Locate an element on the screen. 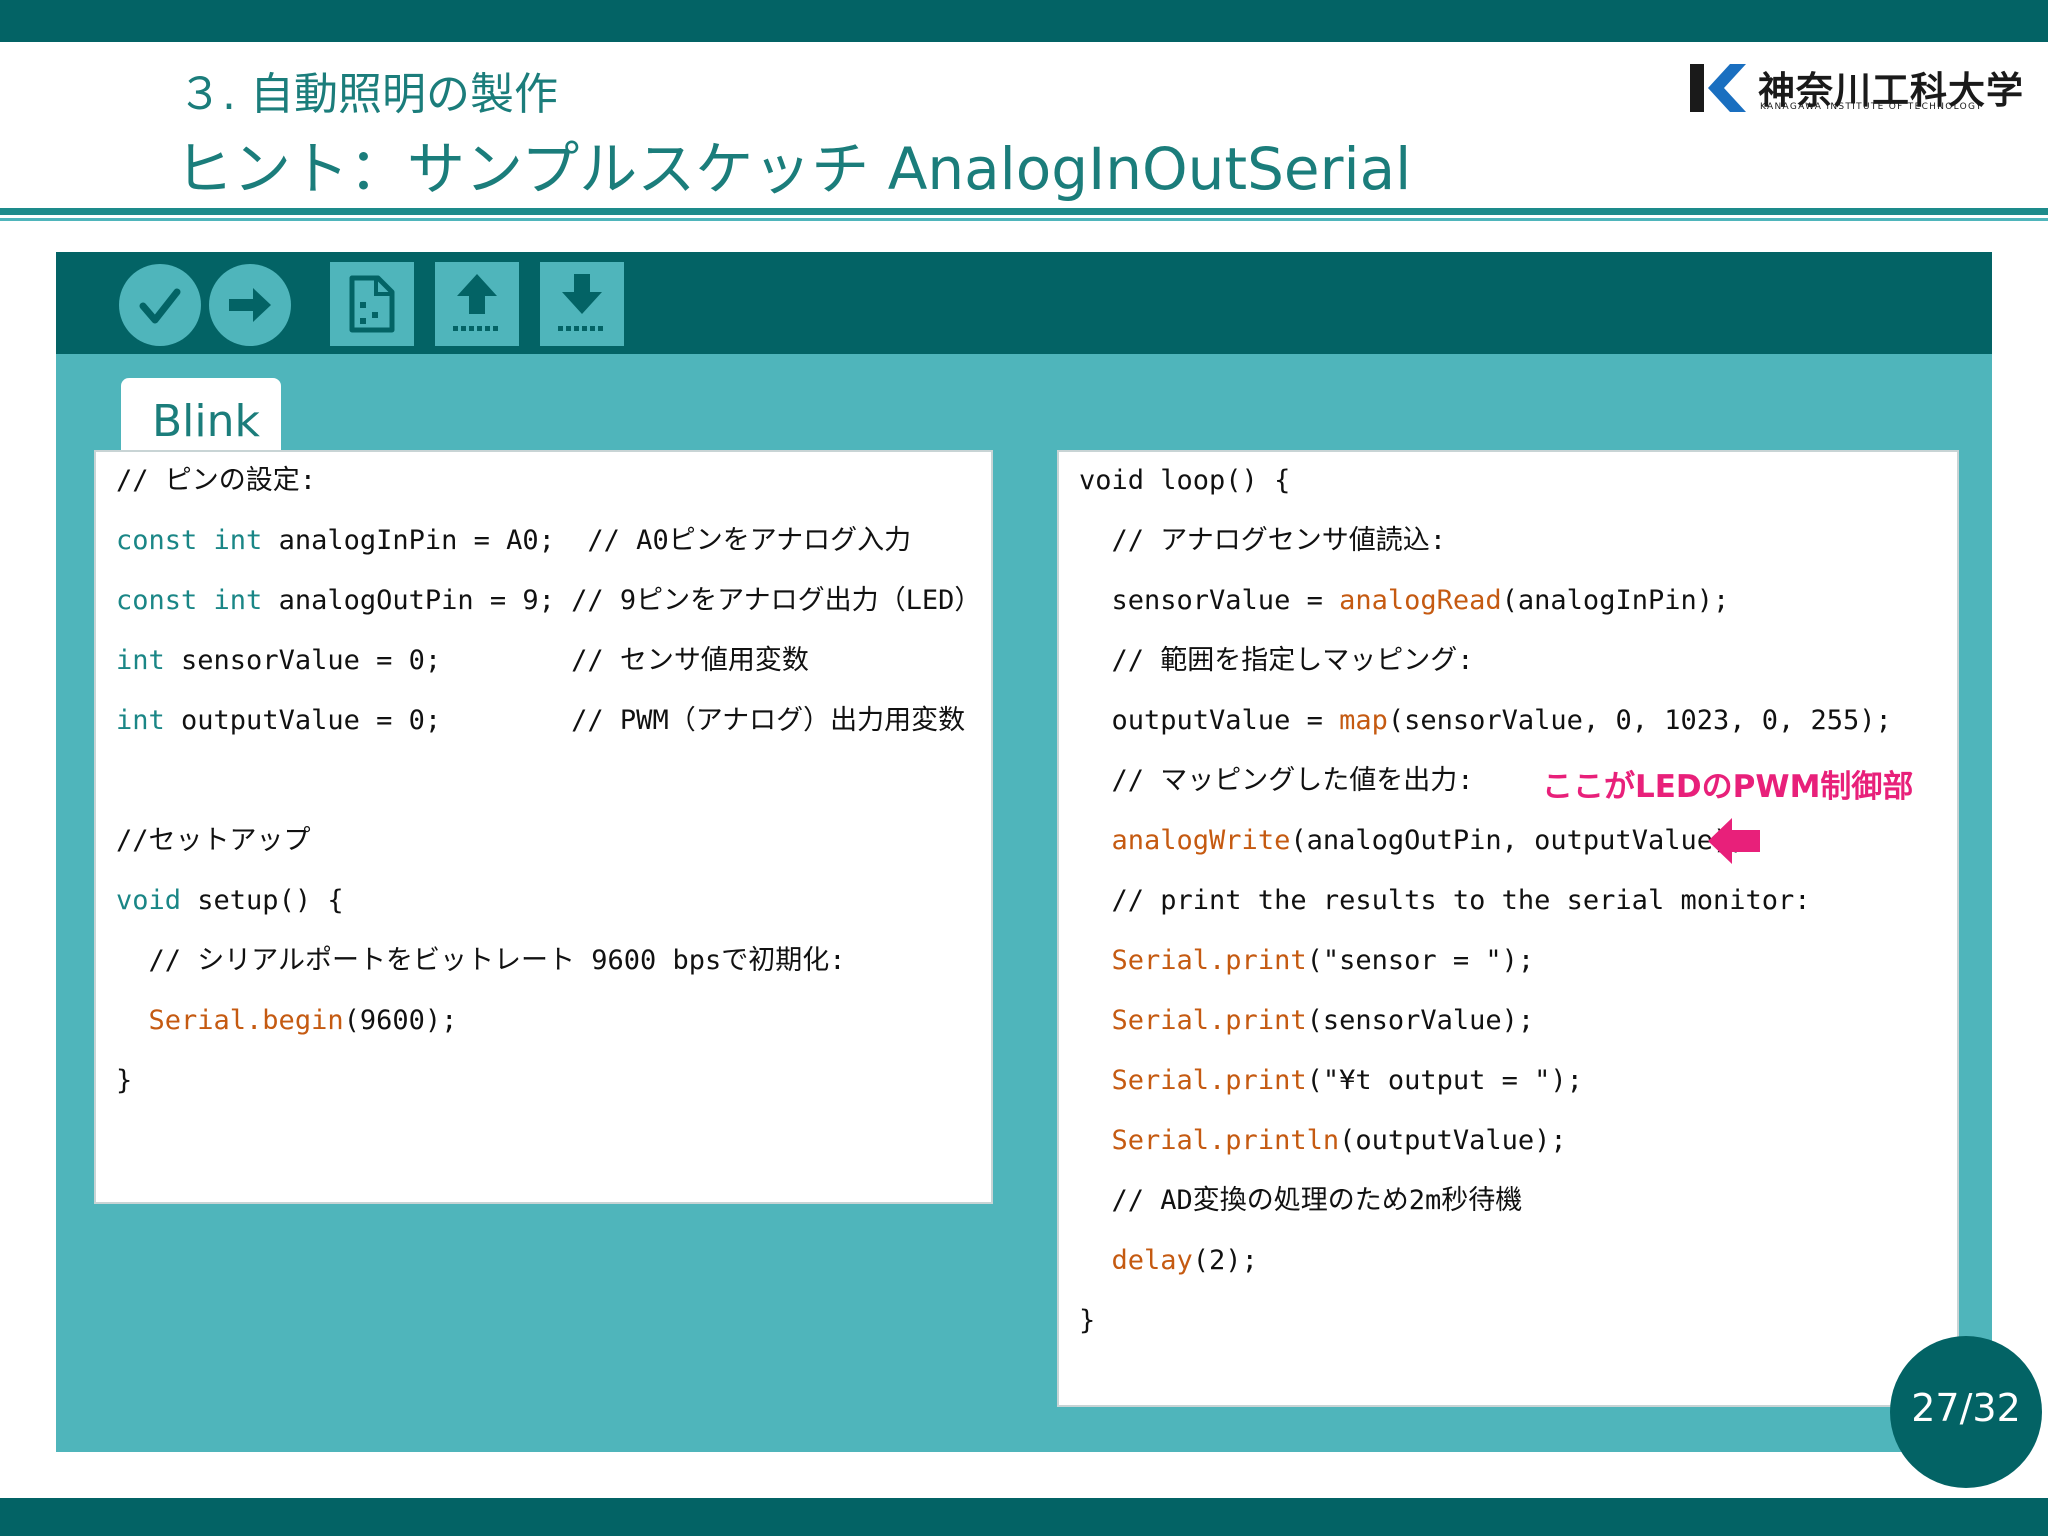 The width and height of the screenshot is (2048, 1536). code-text: // 範囲を指定しマッピング: is located at coordinates (1276, 660).